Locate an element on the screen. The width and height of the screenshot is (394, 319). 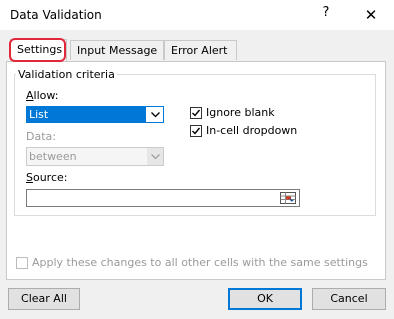
allow-label: Allow: is located at coordinates (42, 95).